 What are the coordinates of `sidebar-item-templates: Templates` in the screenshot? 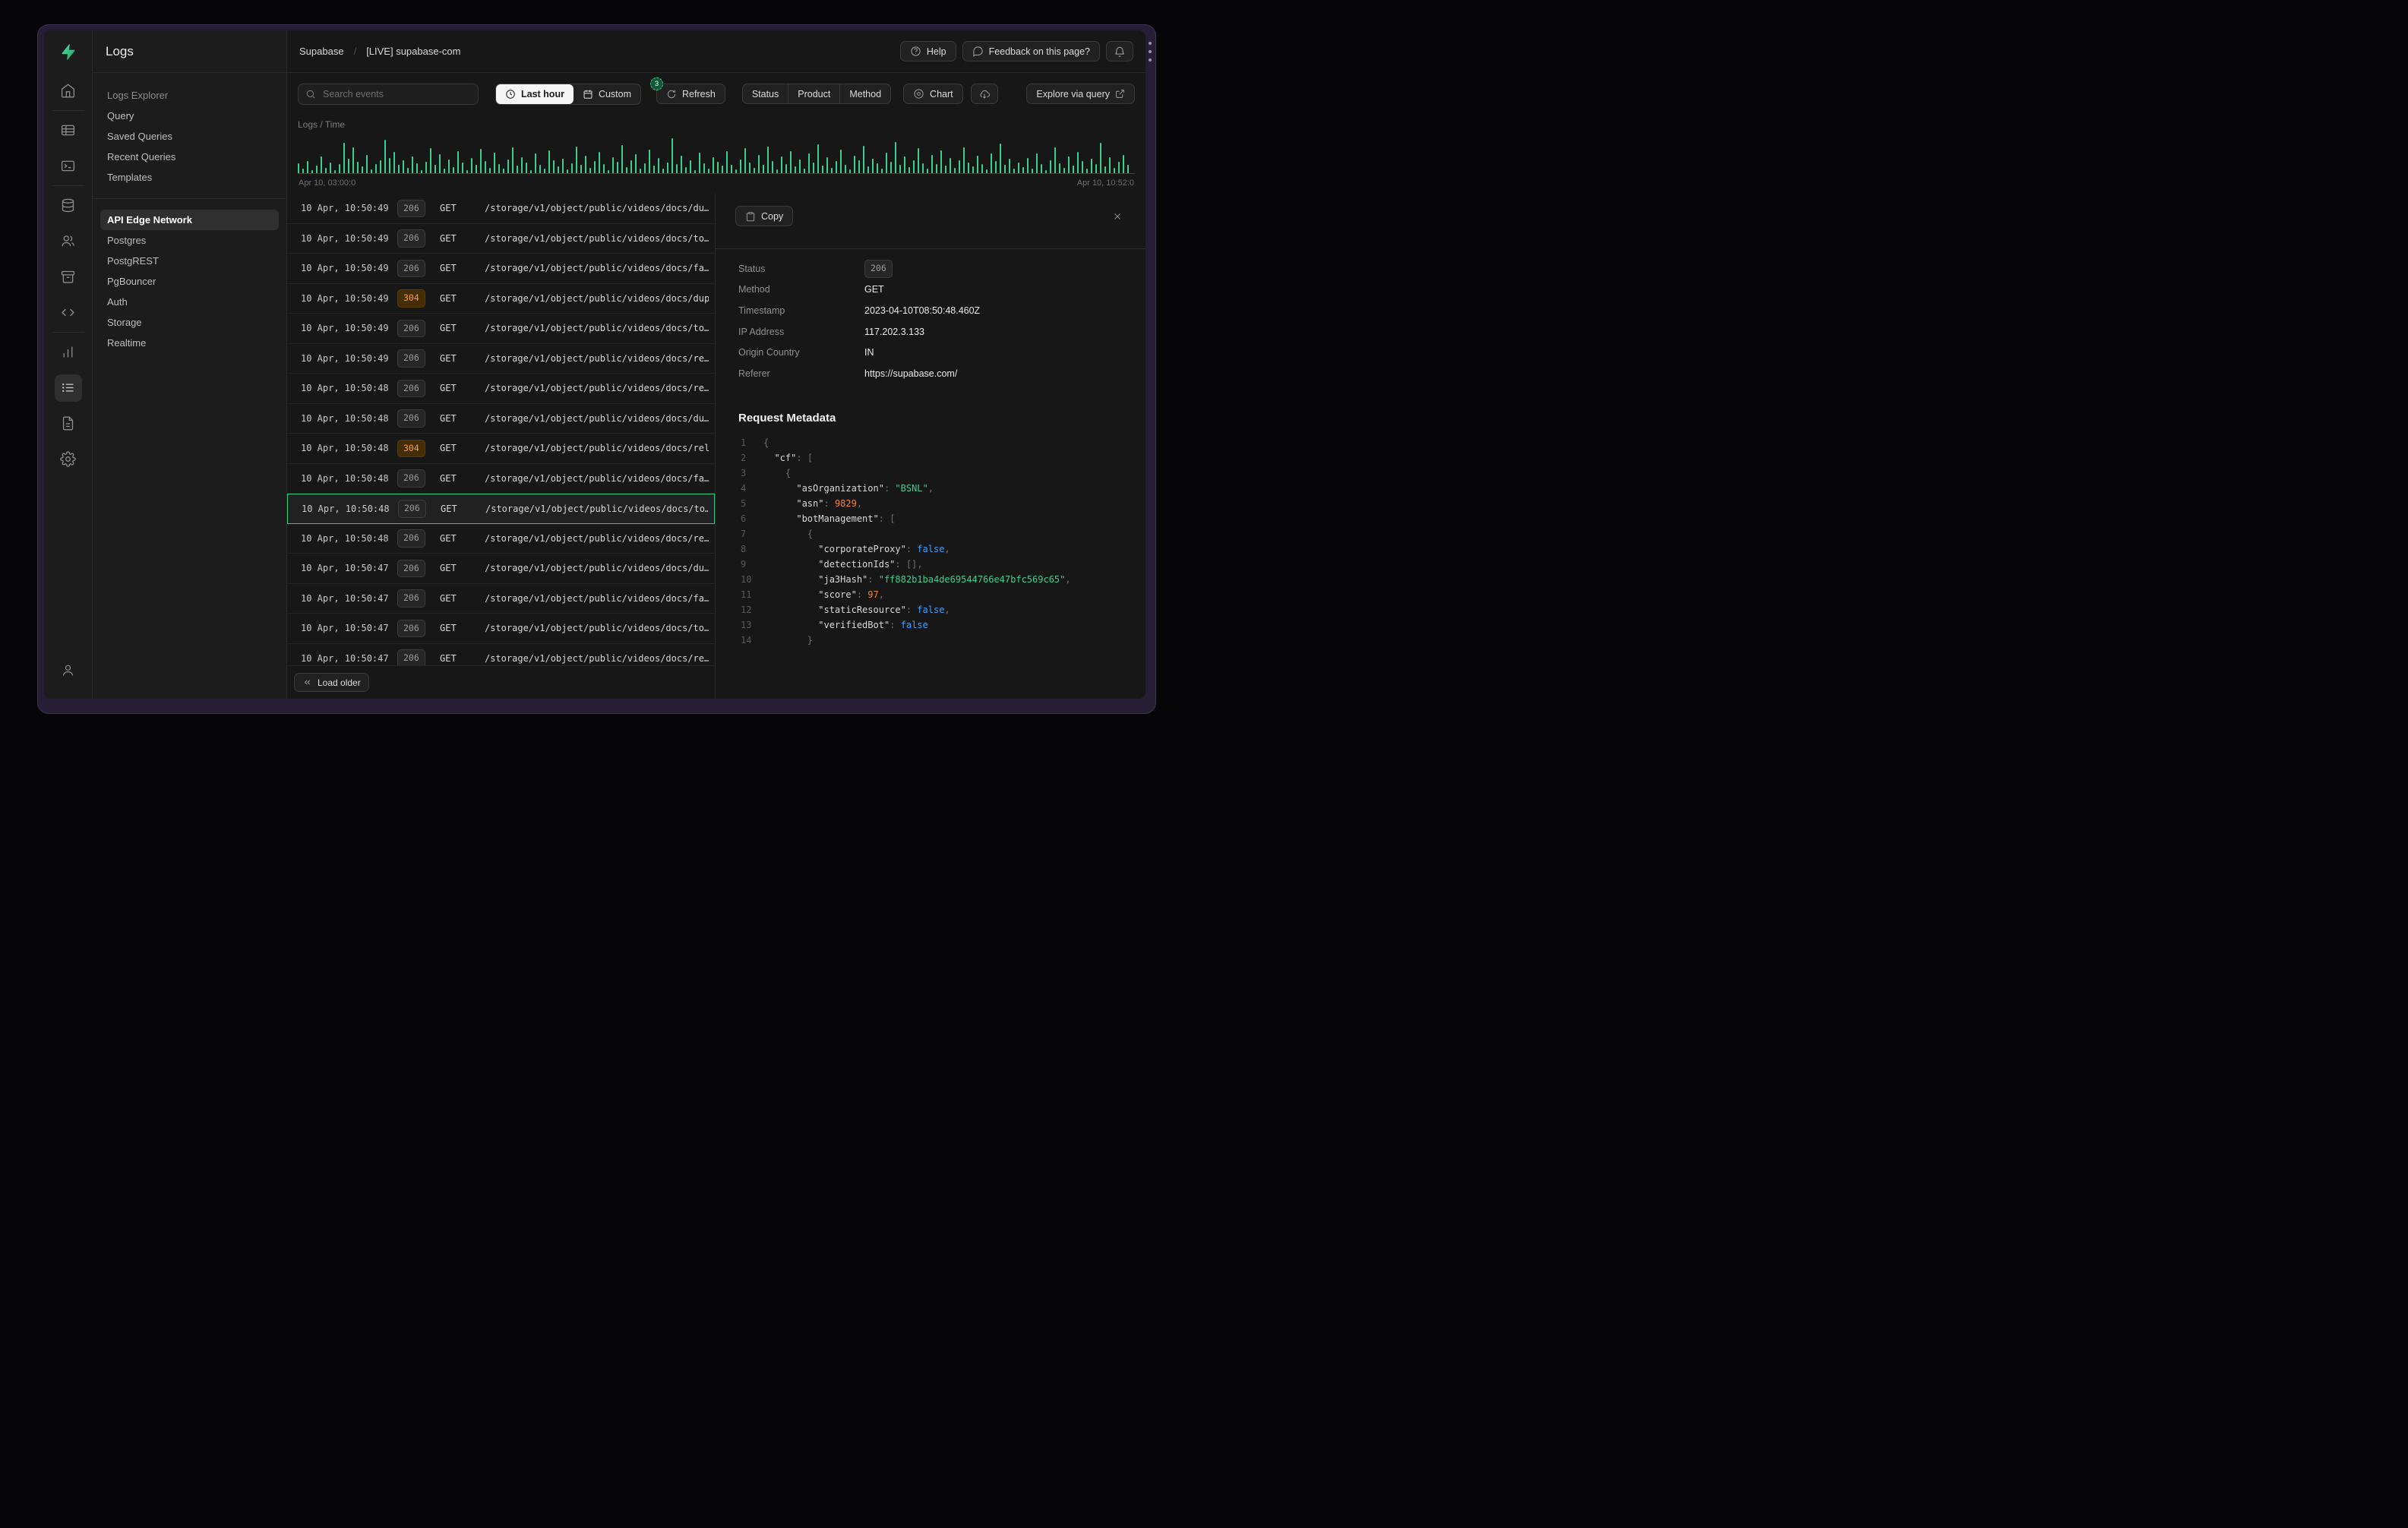 It's located at (189, 177).